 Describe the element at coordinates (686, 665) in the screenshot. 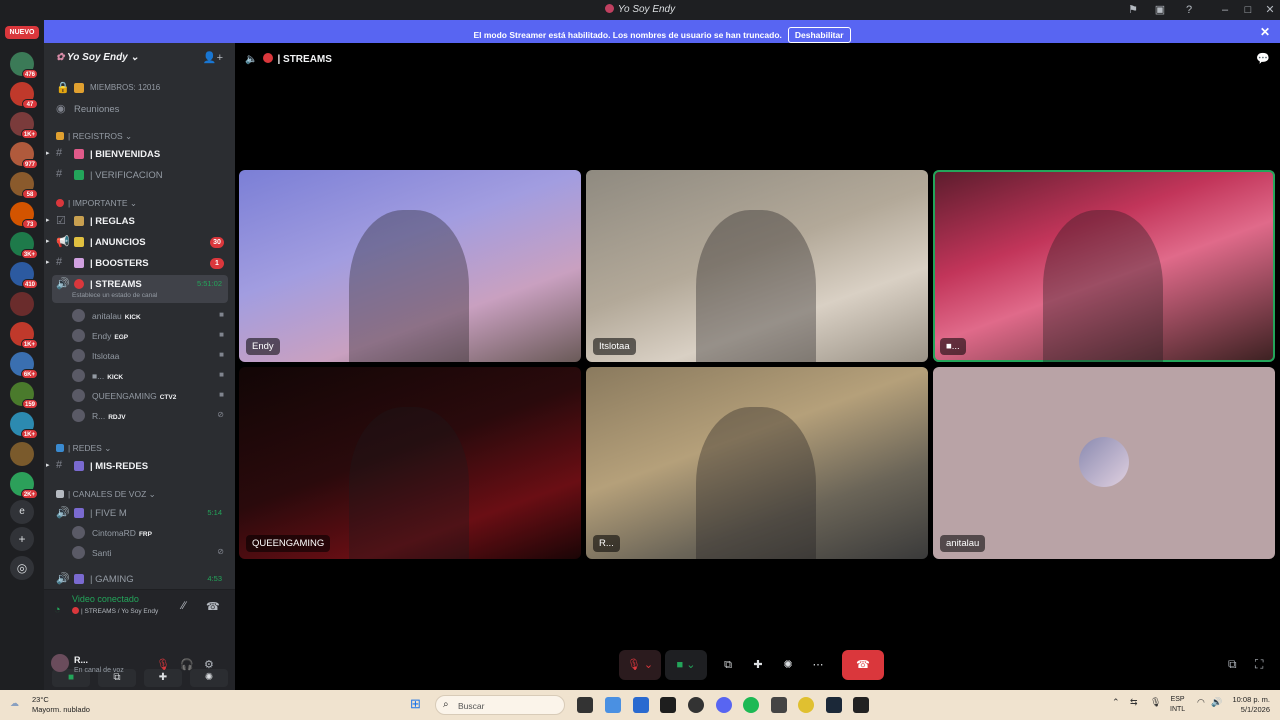

I see `camera-button: ■ ⌄` at that location.